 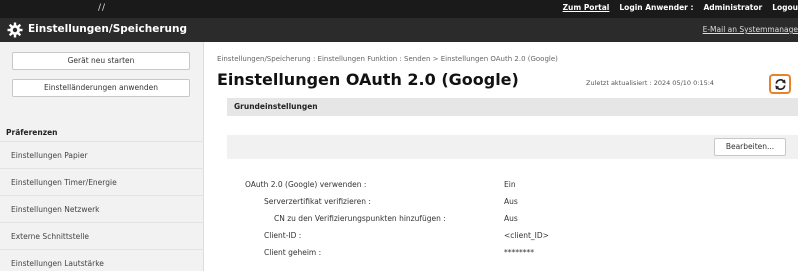 I want to click on refresh-button, so click(x=780, y=84).